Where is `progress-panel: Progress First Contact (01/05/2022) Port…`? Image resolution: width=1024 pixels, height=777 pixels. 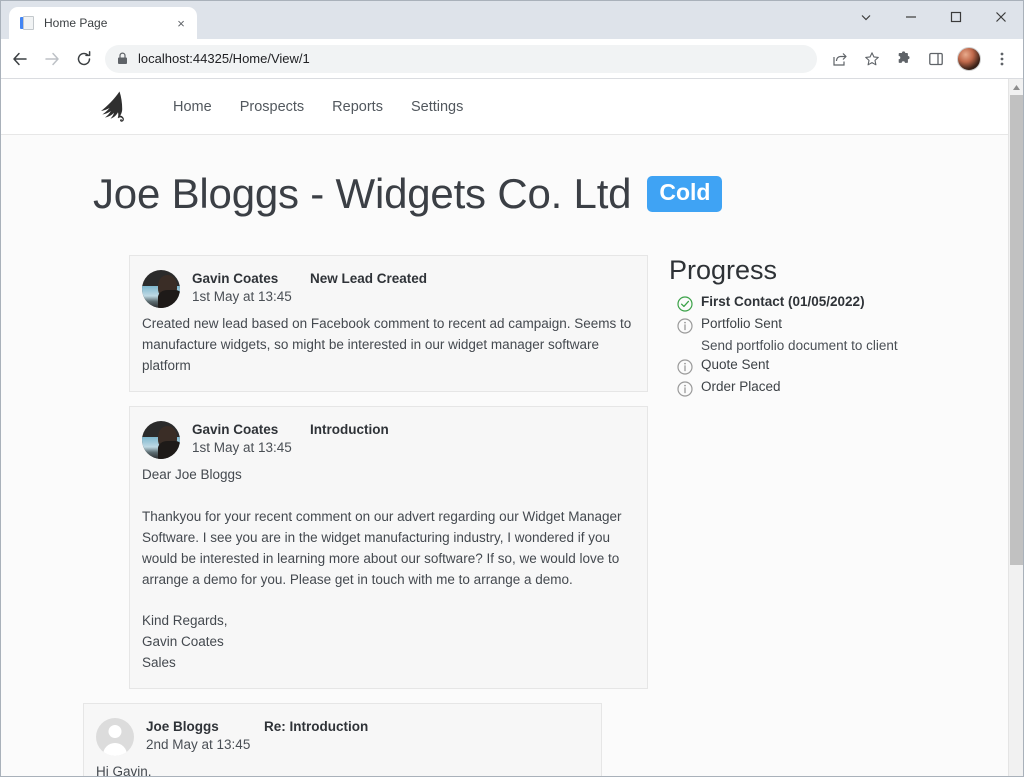
progress-panel: Progress First Contact (01/05/2022) Port… is located at coordinates (828, 327).